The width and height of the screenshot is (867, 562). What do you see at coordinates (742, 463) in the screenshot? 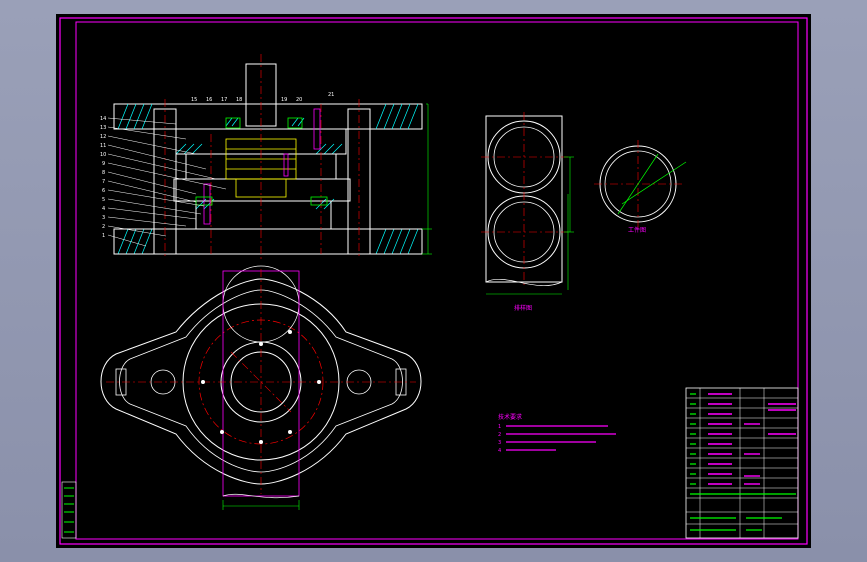
I see `title-block` at bounding box center [742, 463].